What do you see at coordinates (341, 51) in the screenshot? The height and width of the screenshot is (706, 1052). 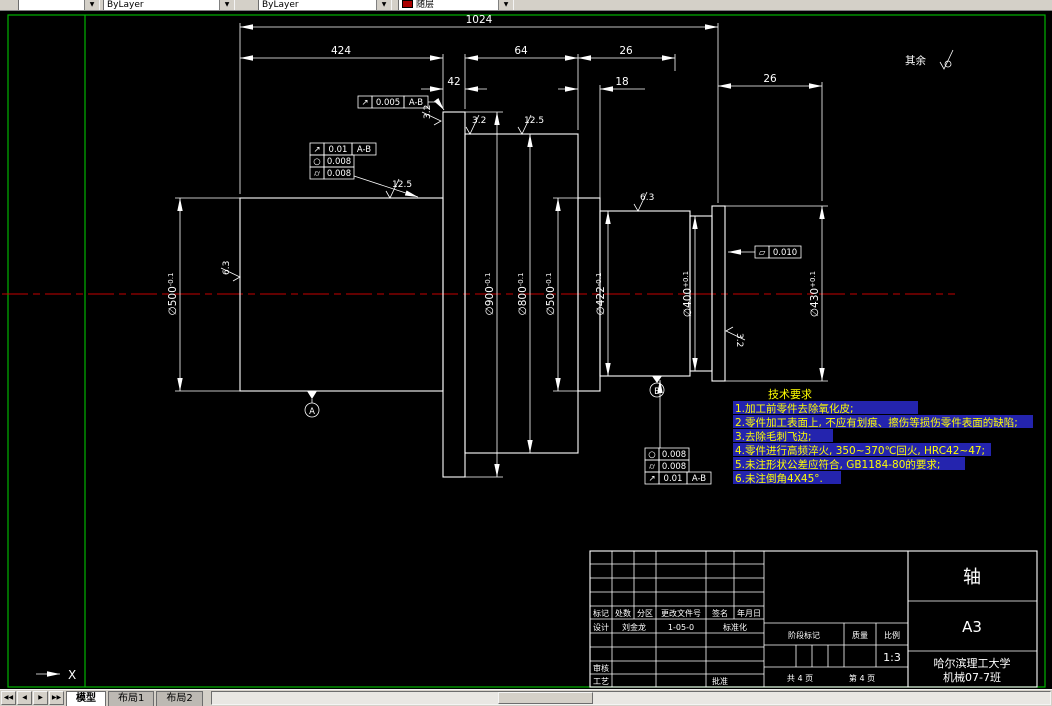 I see `svg-text: 424` at bounding box center [341, 51].